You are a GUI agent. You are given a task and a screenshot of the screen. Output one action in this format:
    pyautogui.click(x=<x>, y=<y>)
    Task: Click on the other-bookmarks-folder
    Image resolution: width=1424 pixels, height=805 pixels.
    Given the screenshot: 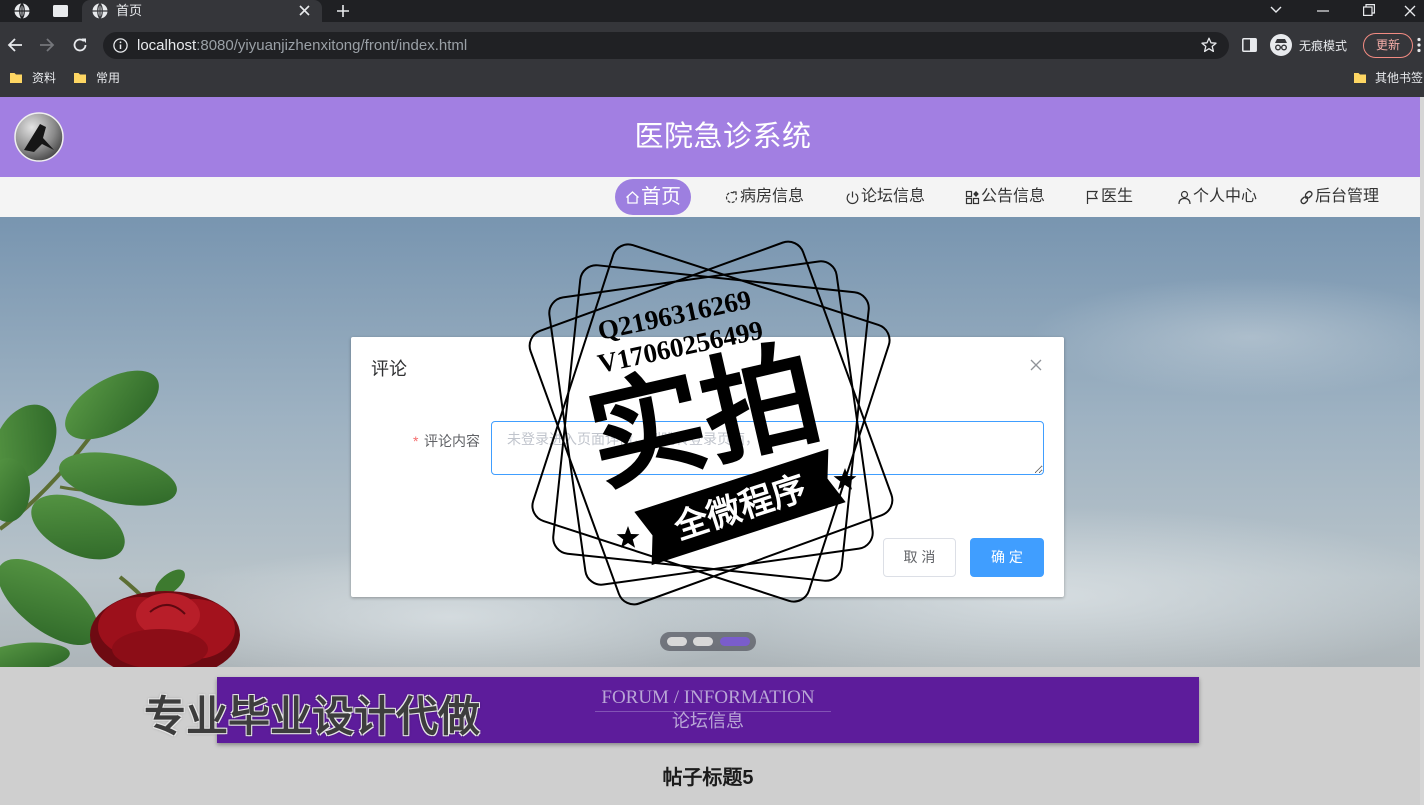 What is the action you would take?
    pyautogui.click(x=1360, y=78)
    